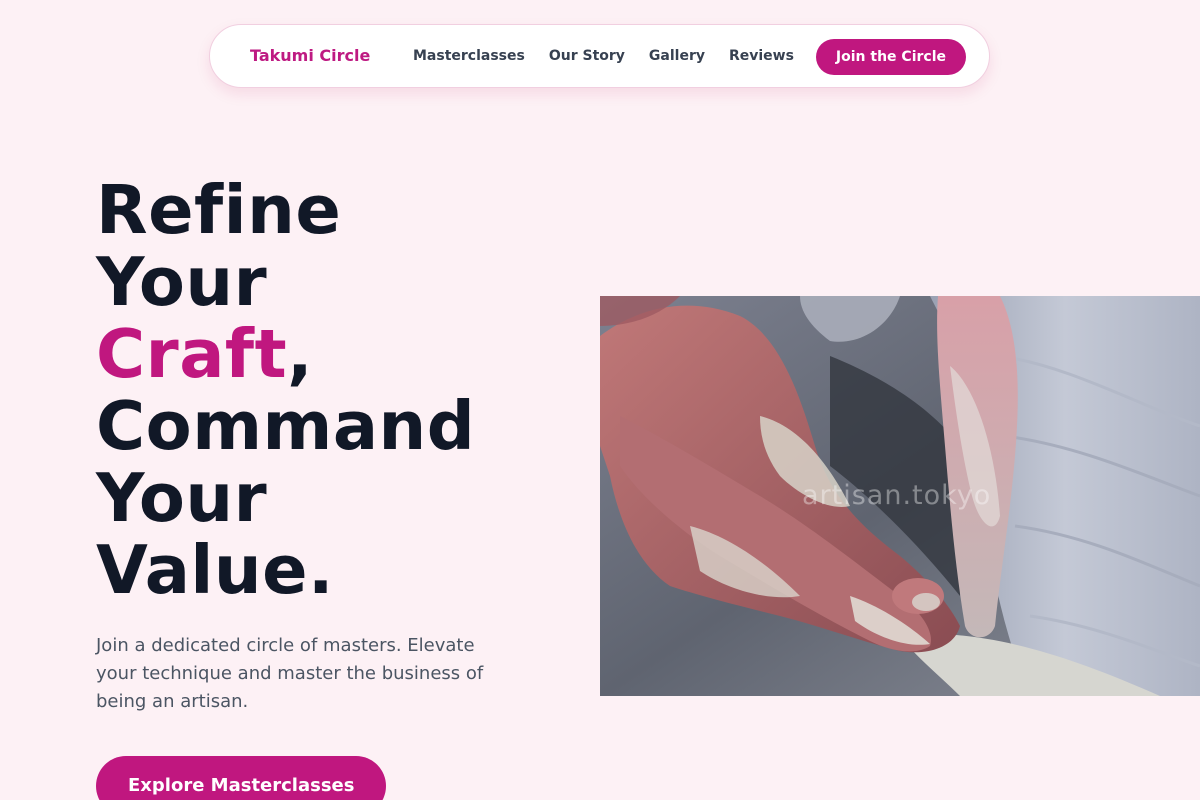  What do you see at coordinates (219, 210) in the screenshot?
I see `headline-line-refine: Refine` at bounding box center [219, 210].